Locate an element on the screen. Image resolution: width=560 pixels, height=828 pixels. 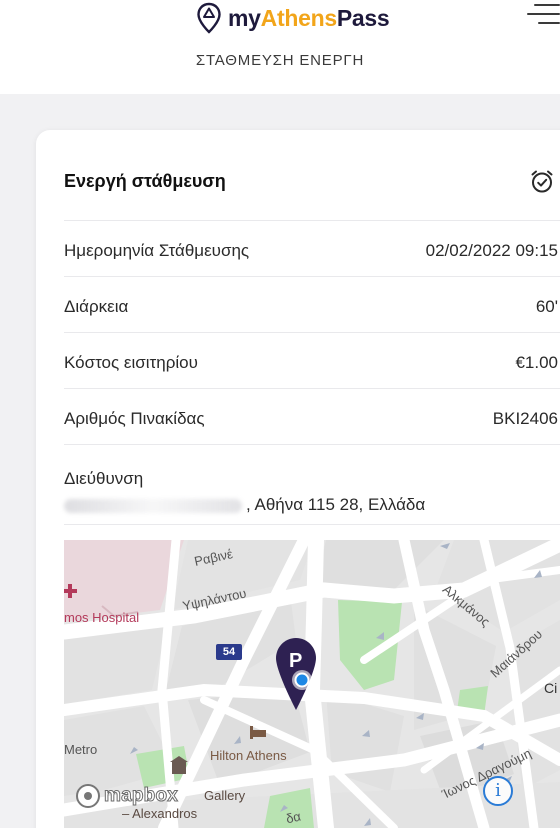
card-title: Ενεργή στάθμευση is located at coordinates (145, 181).